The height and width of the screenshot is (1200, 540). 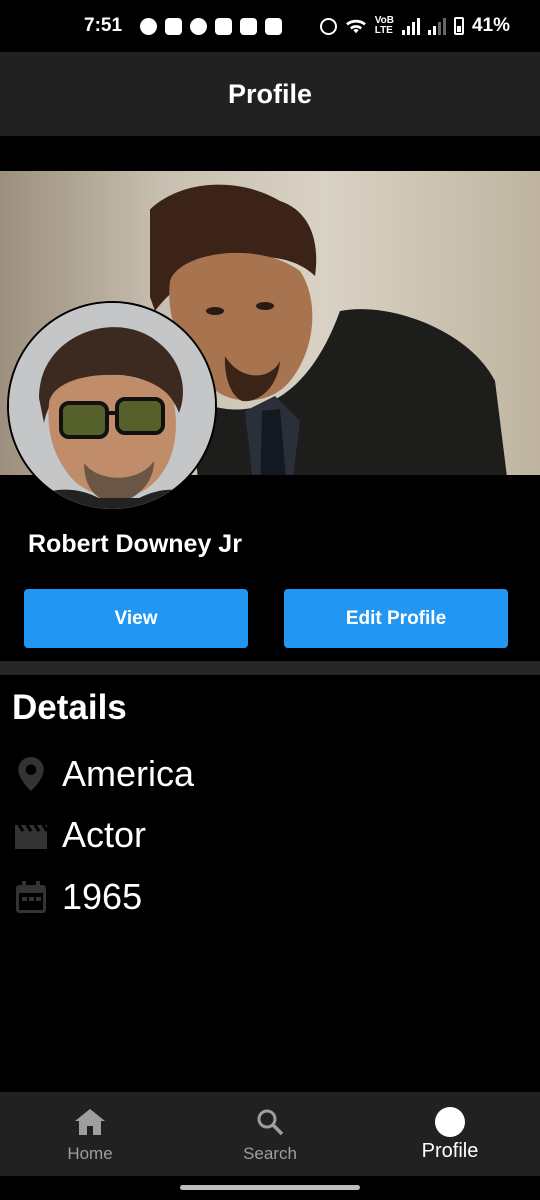 What do you see at coordinates (274, 26) in the screenshot?
I see `calendar-notification-icon` at bounding box center [274, 26].